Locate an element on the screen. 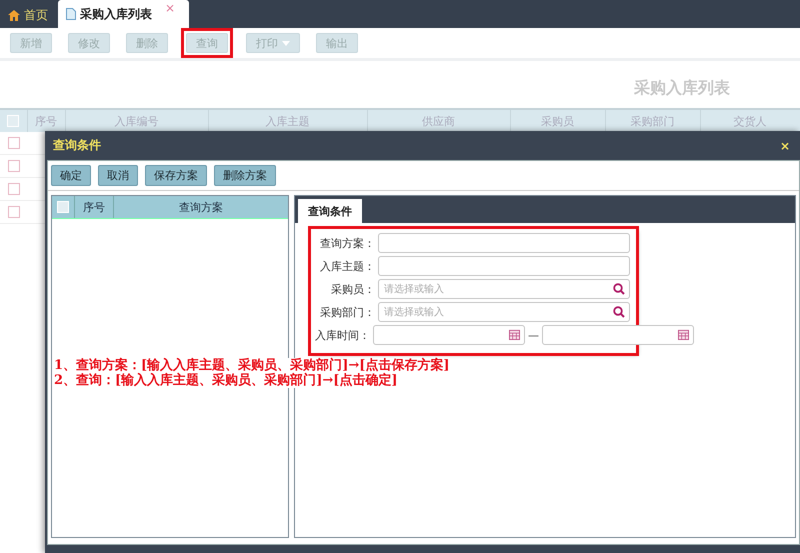 The height and width of the screenshot is (553, 800). column-header: 采购员 is located at coordinates (557, 121).